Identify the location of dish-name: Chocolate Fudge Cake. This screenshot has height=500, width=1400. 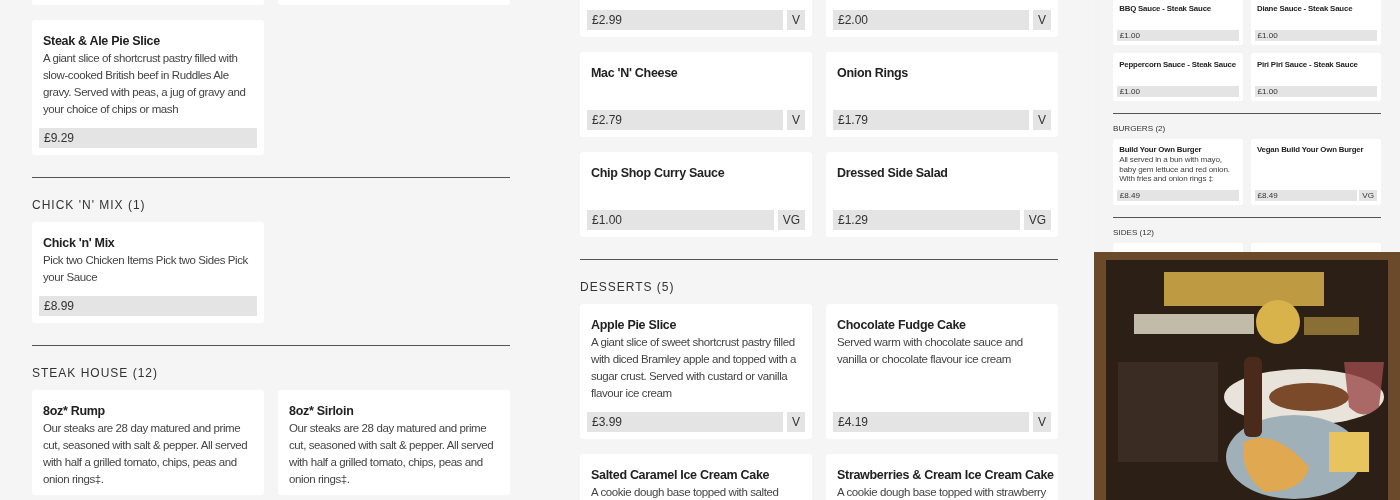
(901, 325).